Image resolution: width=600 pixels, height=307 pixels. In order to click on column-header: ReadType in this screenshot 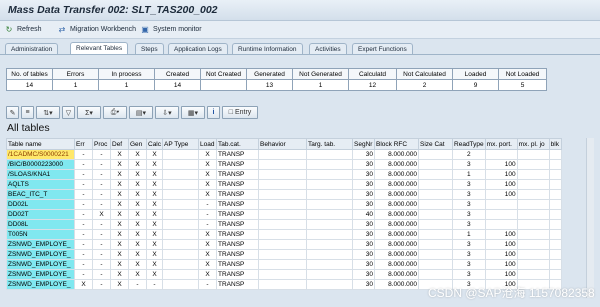, I will do `click(469, 144)`.